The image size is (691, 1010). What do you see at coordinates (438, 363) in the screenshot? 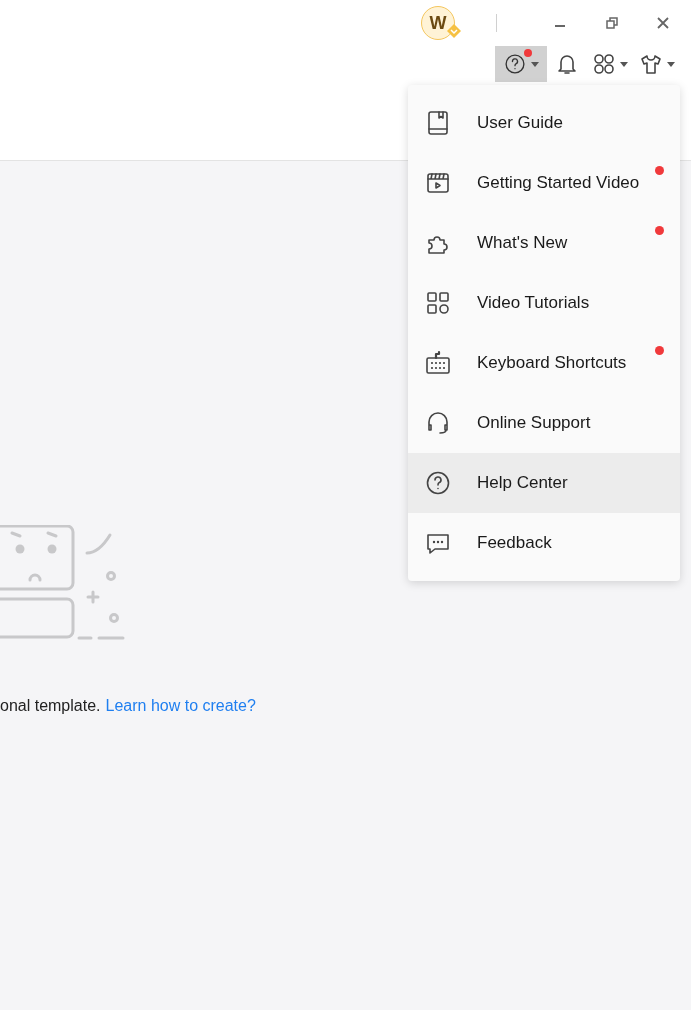
I see `keyboard-icon` at bounding box center [438, 363].